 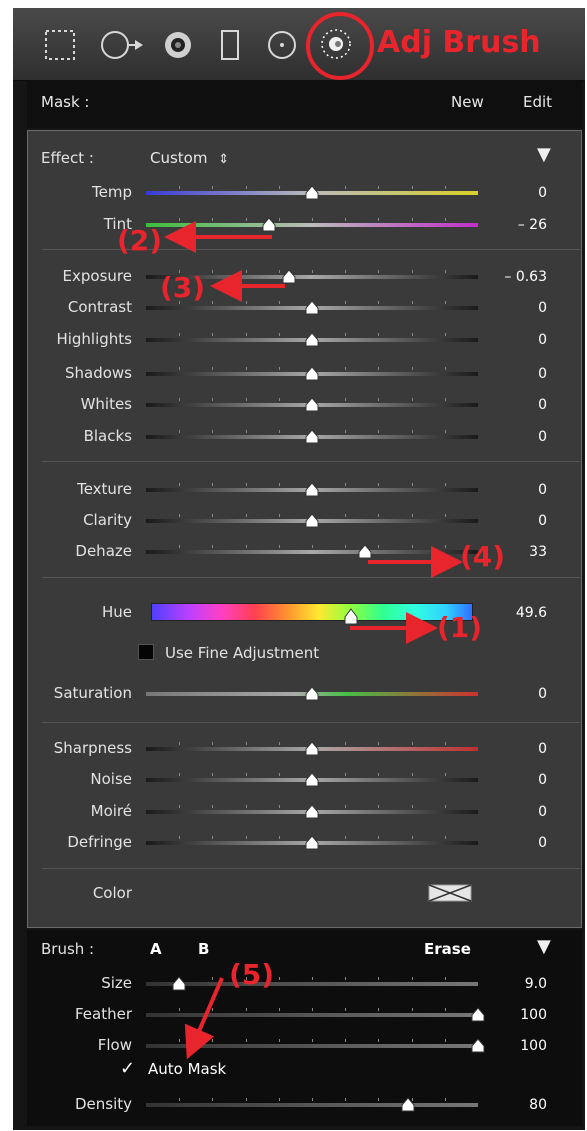 What do you see at coordinates (122, 45) in the screenshot?
I see `graduated-circle-icon` at bounding box center [122, 45].